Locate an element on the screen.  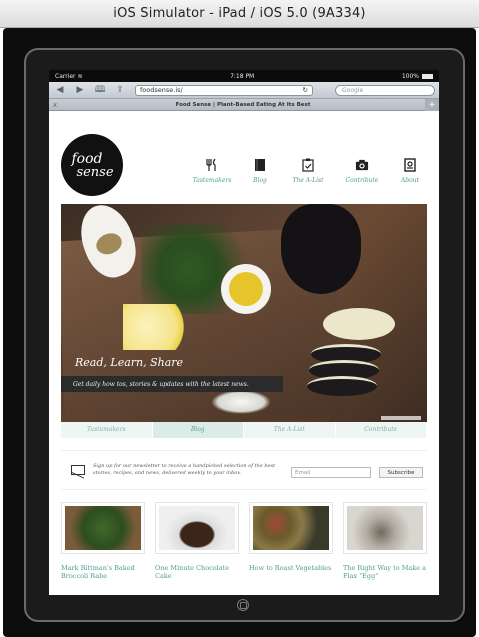
salt-pile is located at coordinates (241, 402).